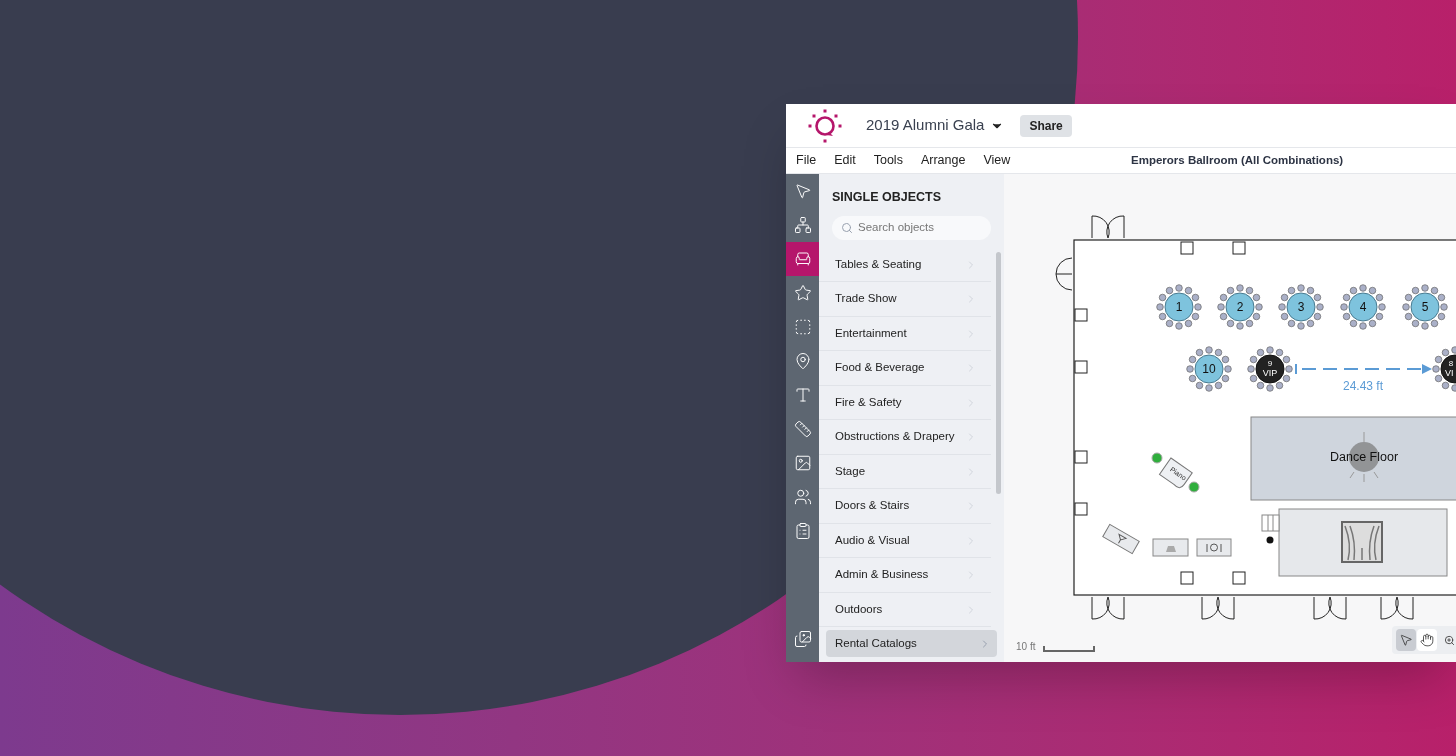 The width and height of the screenshot is (1456, 756). What do you see at coordinates (943, 160) in the screenshot?
I see `menu-item: Arrange` at bounding box center [943, 160].